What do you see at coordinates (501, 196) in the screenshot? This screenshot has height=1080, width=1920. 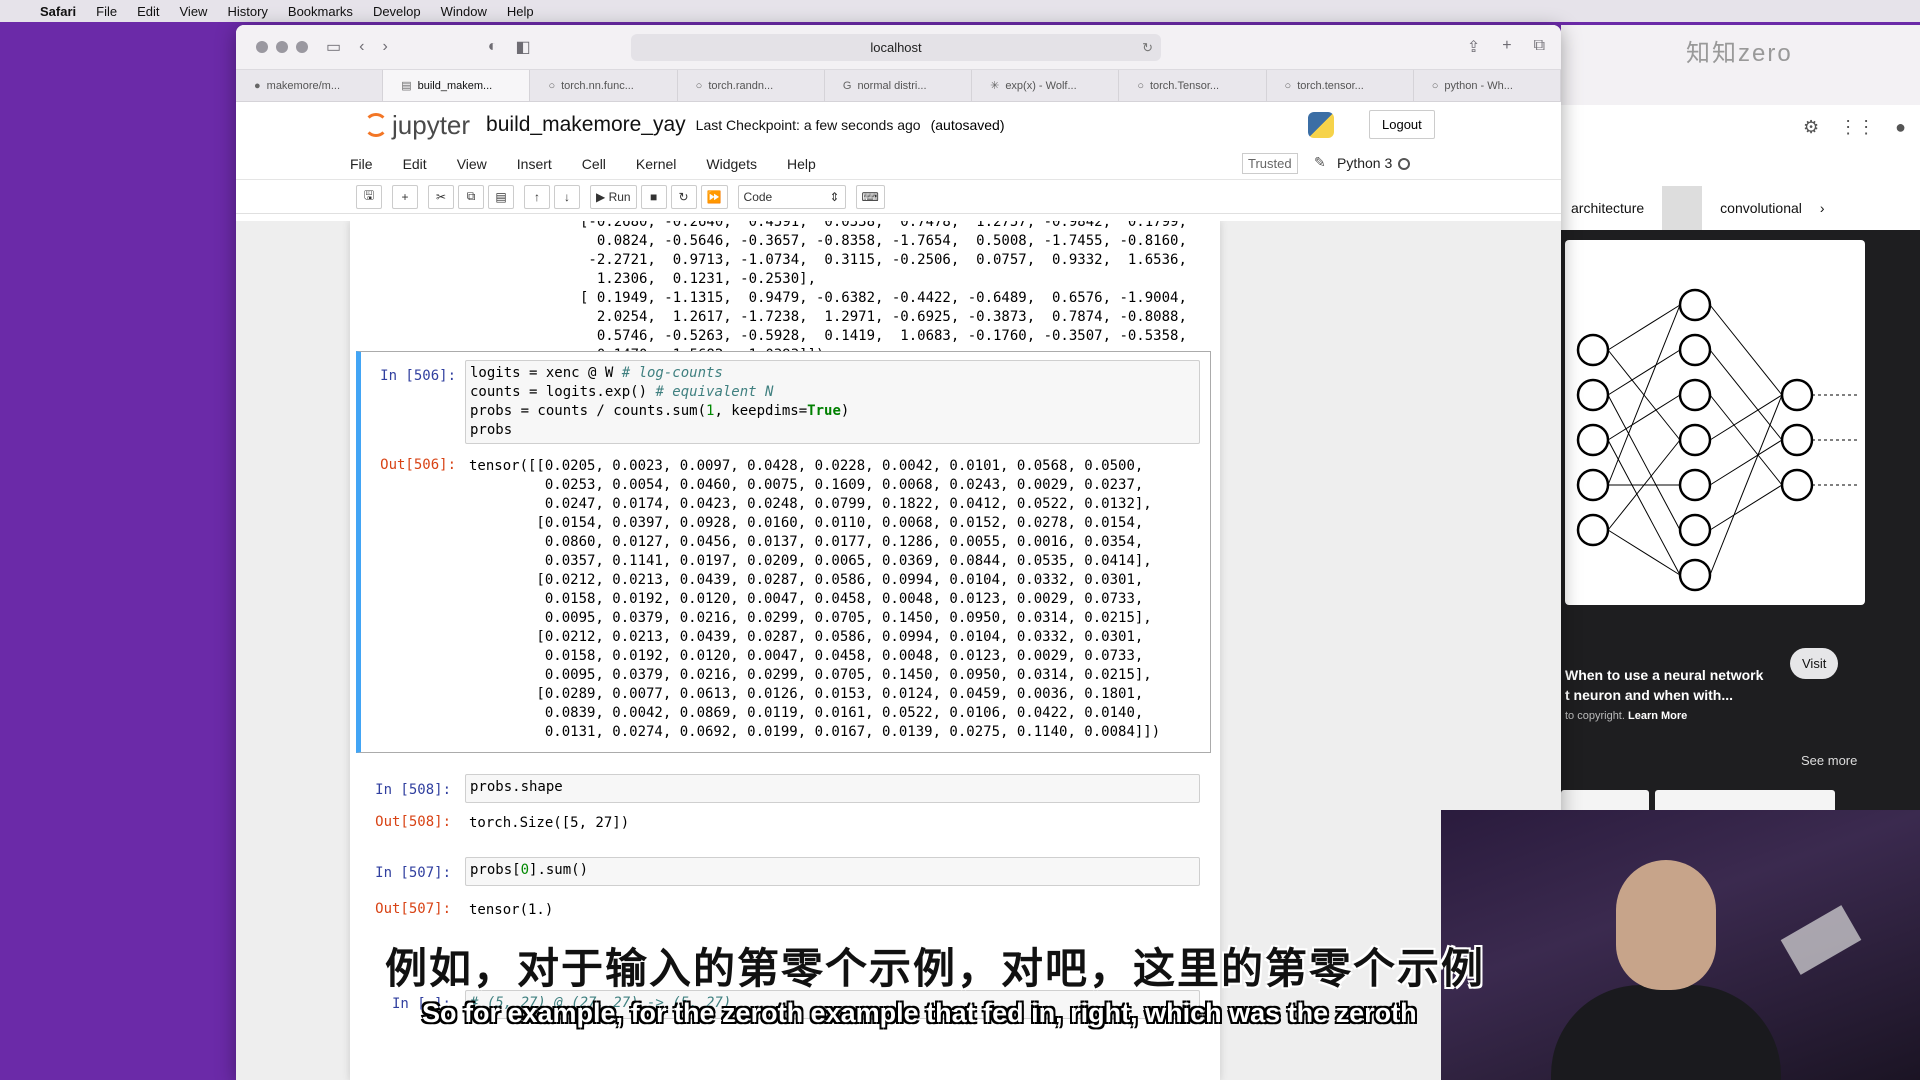 I see `paste-icon: ▤` at bounding box center [501, 196].